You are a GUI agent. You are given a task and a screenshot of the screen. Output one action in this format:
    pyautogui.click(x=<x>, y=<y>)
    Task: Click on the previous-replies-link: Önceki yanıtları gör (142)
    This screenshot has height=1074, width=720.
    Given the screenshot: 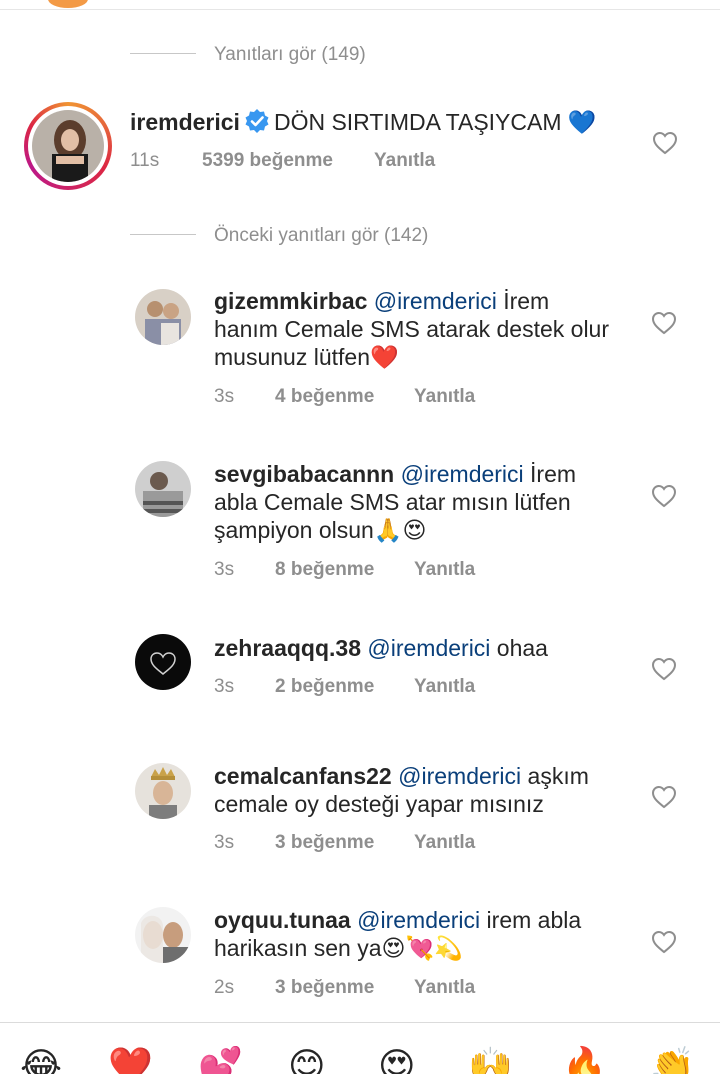 What is the action you would take?
    pyautogui.click(x=321, y=236)
    